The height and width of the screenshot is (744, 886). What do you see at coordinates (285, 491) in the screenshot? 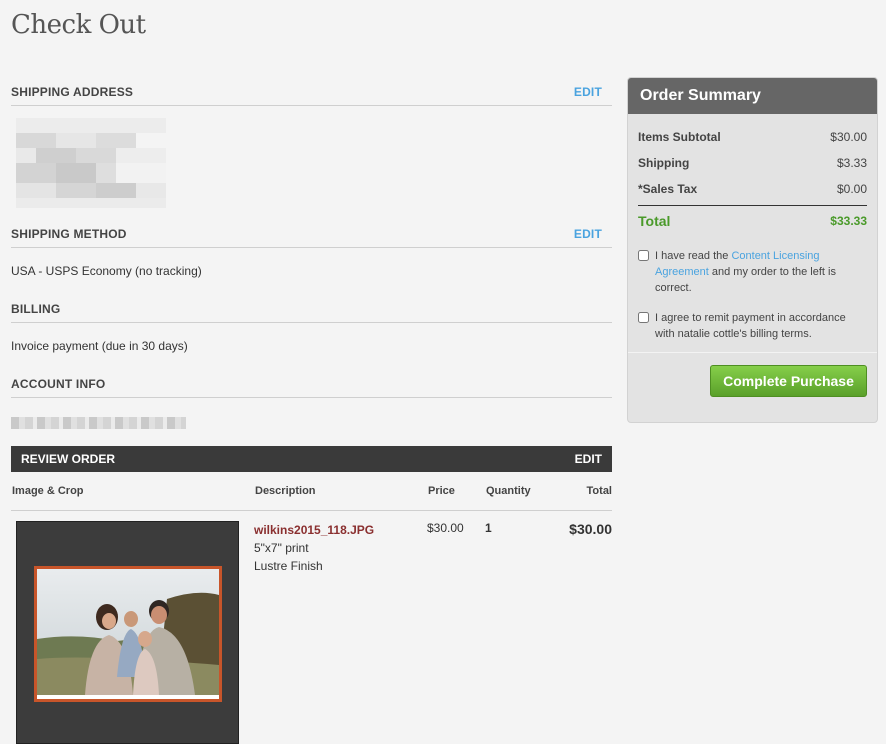
I see `col-description: Description` at bounding box center [285, 491].